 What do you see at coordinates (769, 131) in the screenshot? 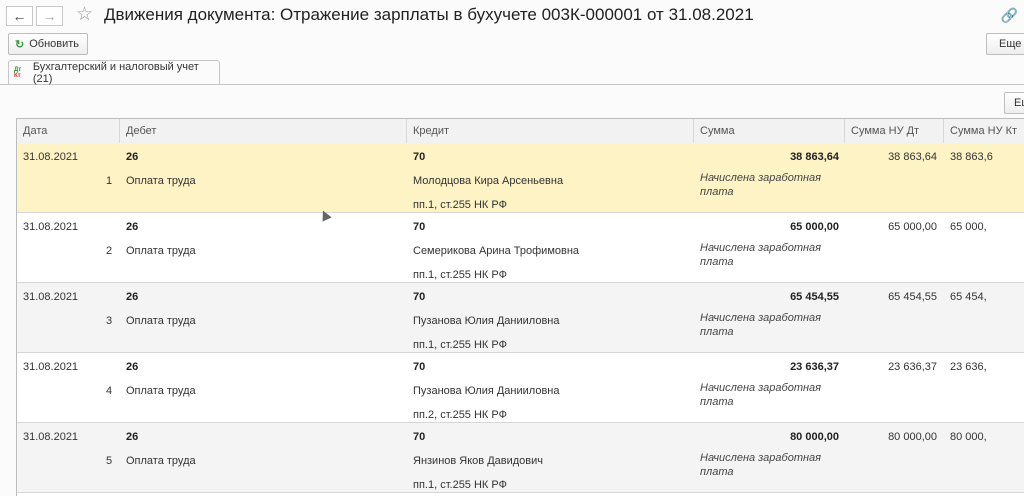
I see `col-sum: Сумма` at bounding box center [769, 131].